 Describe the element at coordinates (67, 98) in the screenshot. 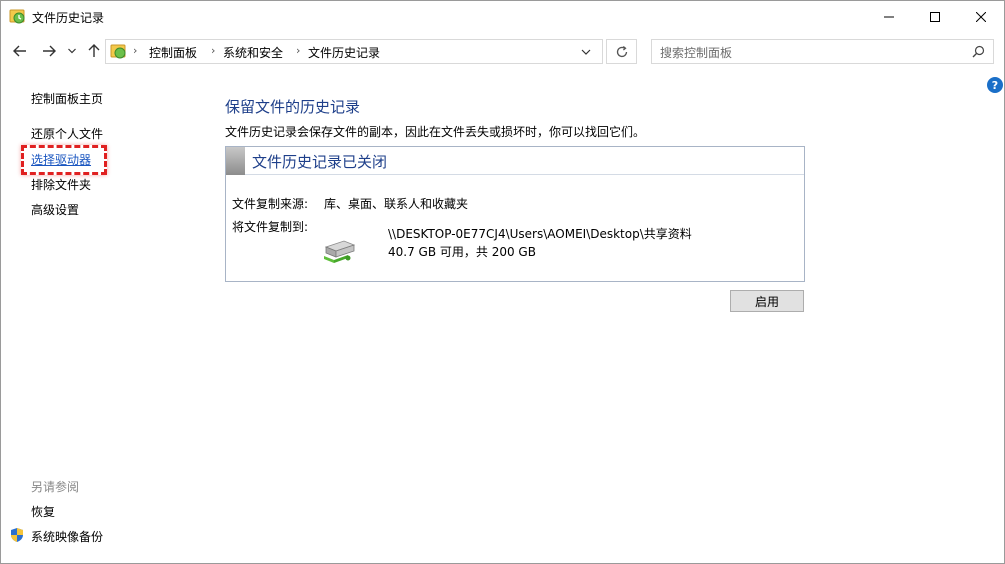

I see `sidebar-item-control-panel-home: 控制面板主页` at that location.